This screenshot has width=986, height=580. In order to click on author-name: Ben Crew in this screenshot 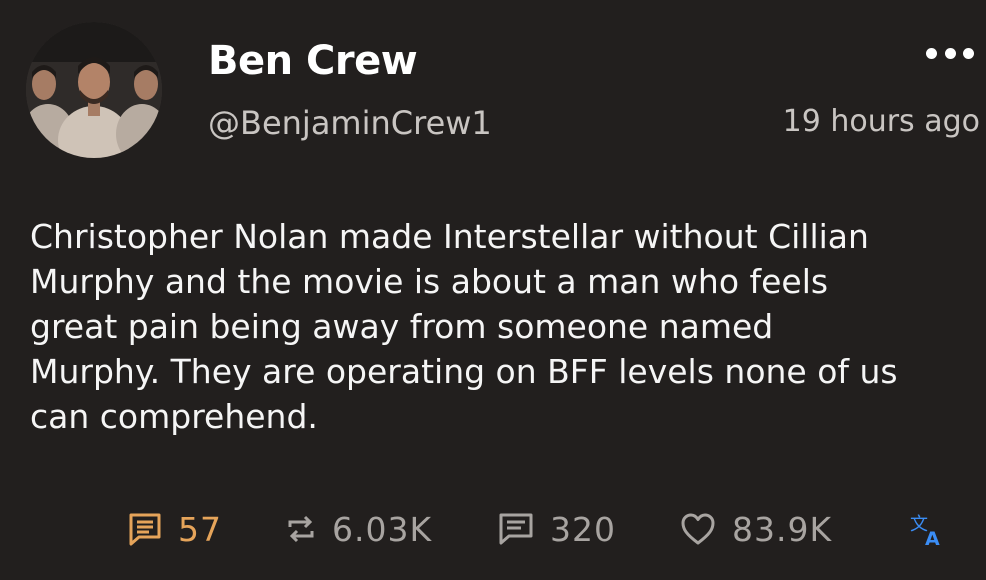, I will do `click(313, 61)`.